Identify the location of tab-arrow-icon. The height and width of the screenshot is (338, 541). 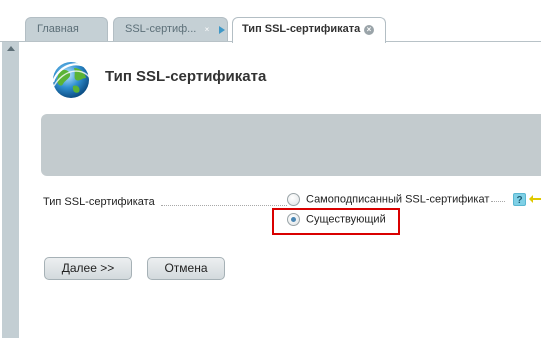
(222, 30).